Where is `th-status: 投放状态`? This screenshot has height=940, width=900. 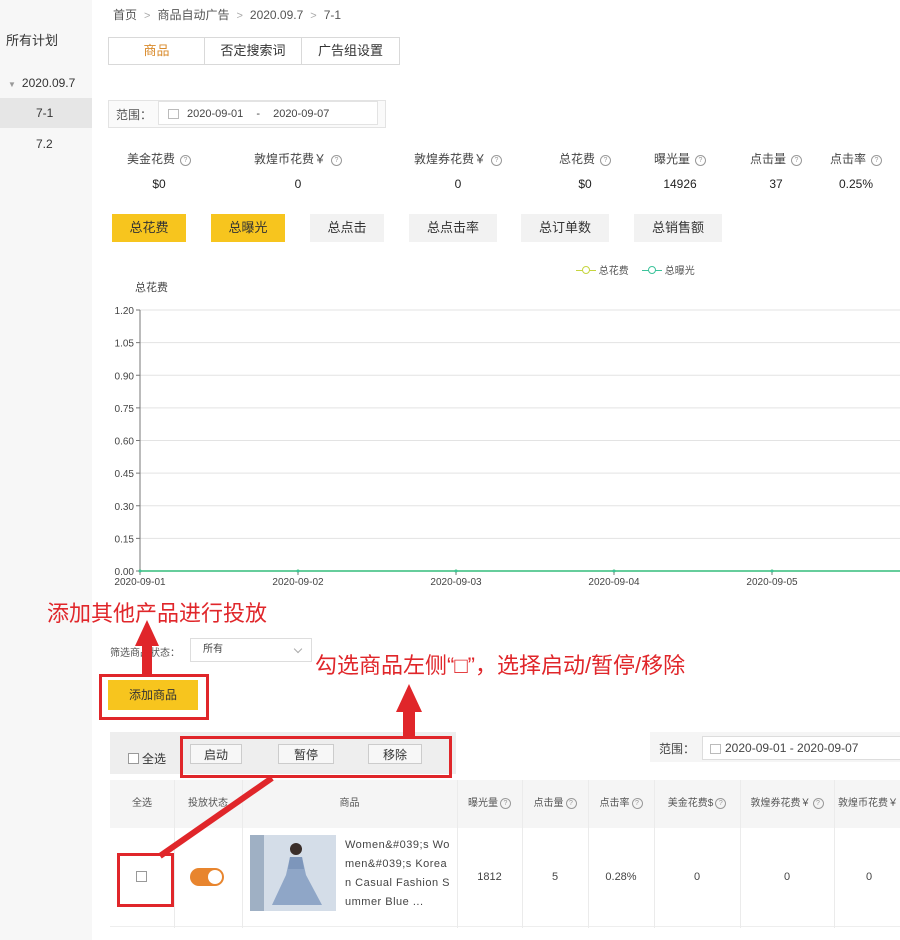 th-status: 投放状态 is located at coordinates (208, 803).